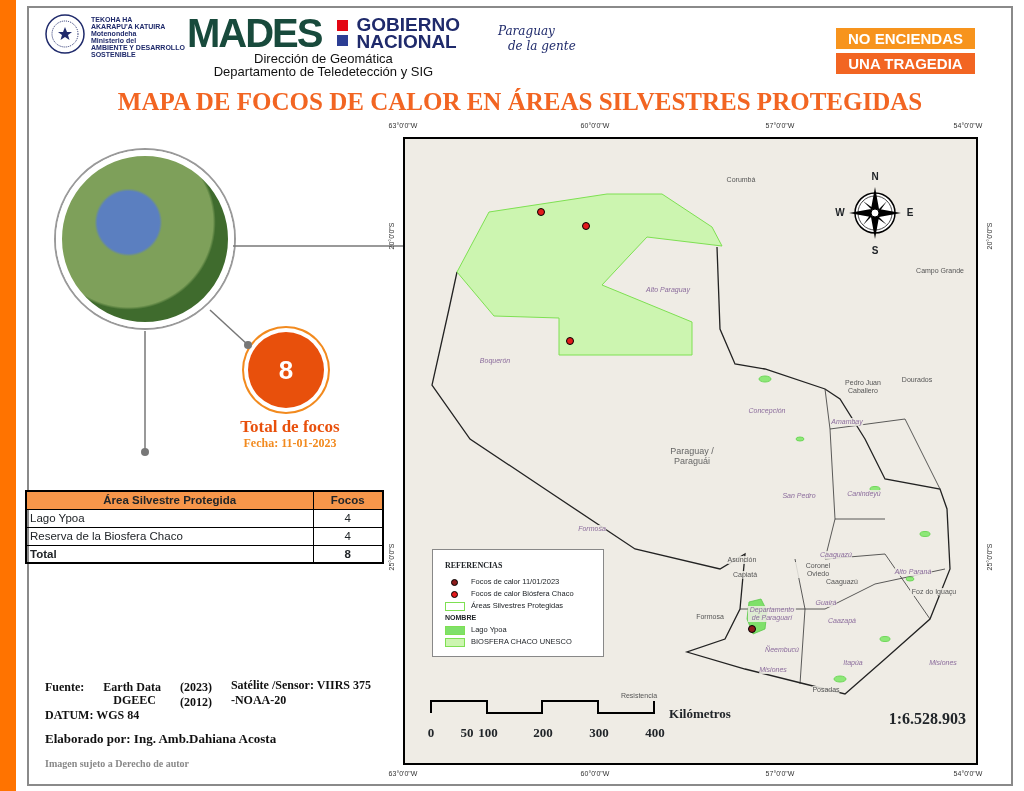  What do you see at coordinates (161, 738) in the screenshot?
I see `author-text: Elaborado por: Ing. Amb.Dahiana Acosta` at bounding box center [161, 738].